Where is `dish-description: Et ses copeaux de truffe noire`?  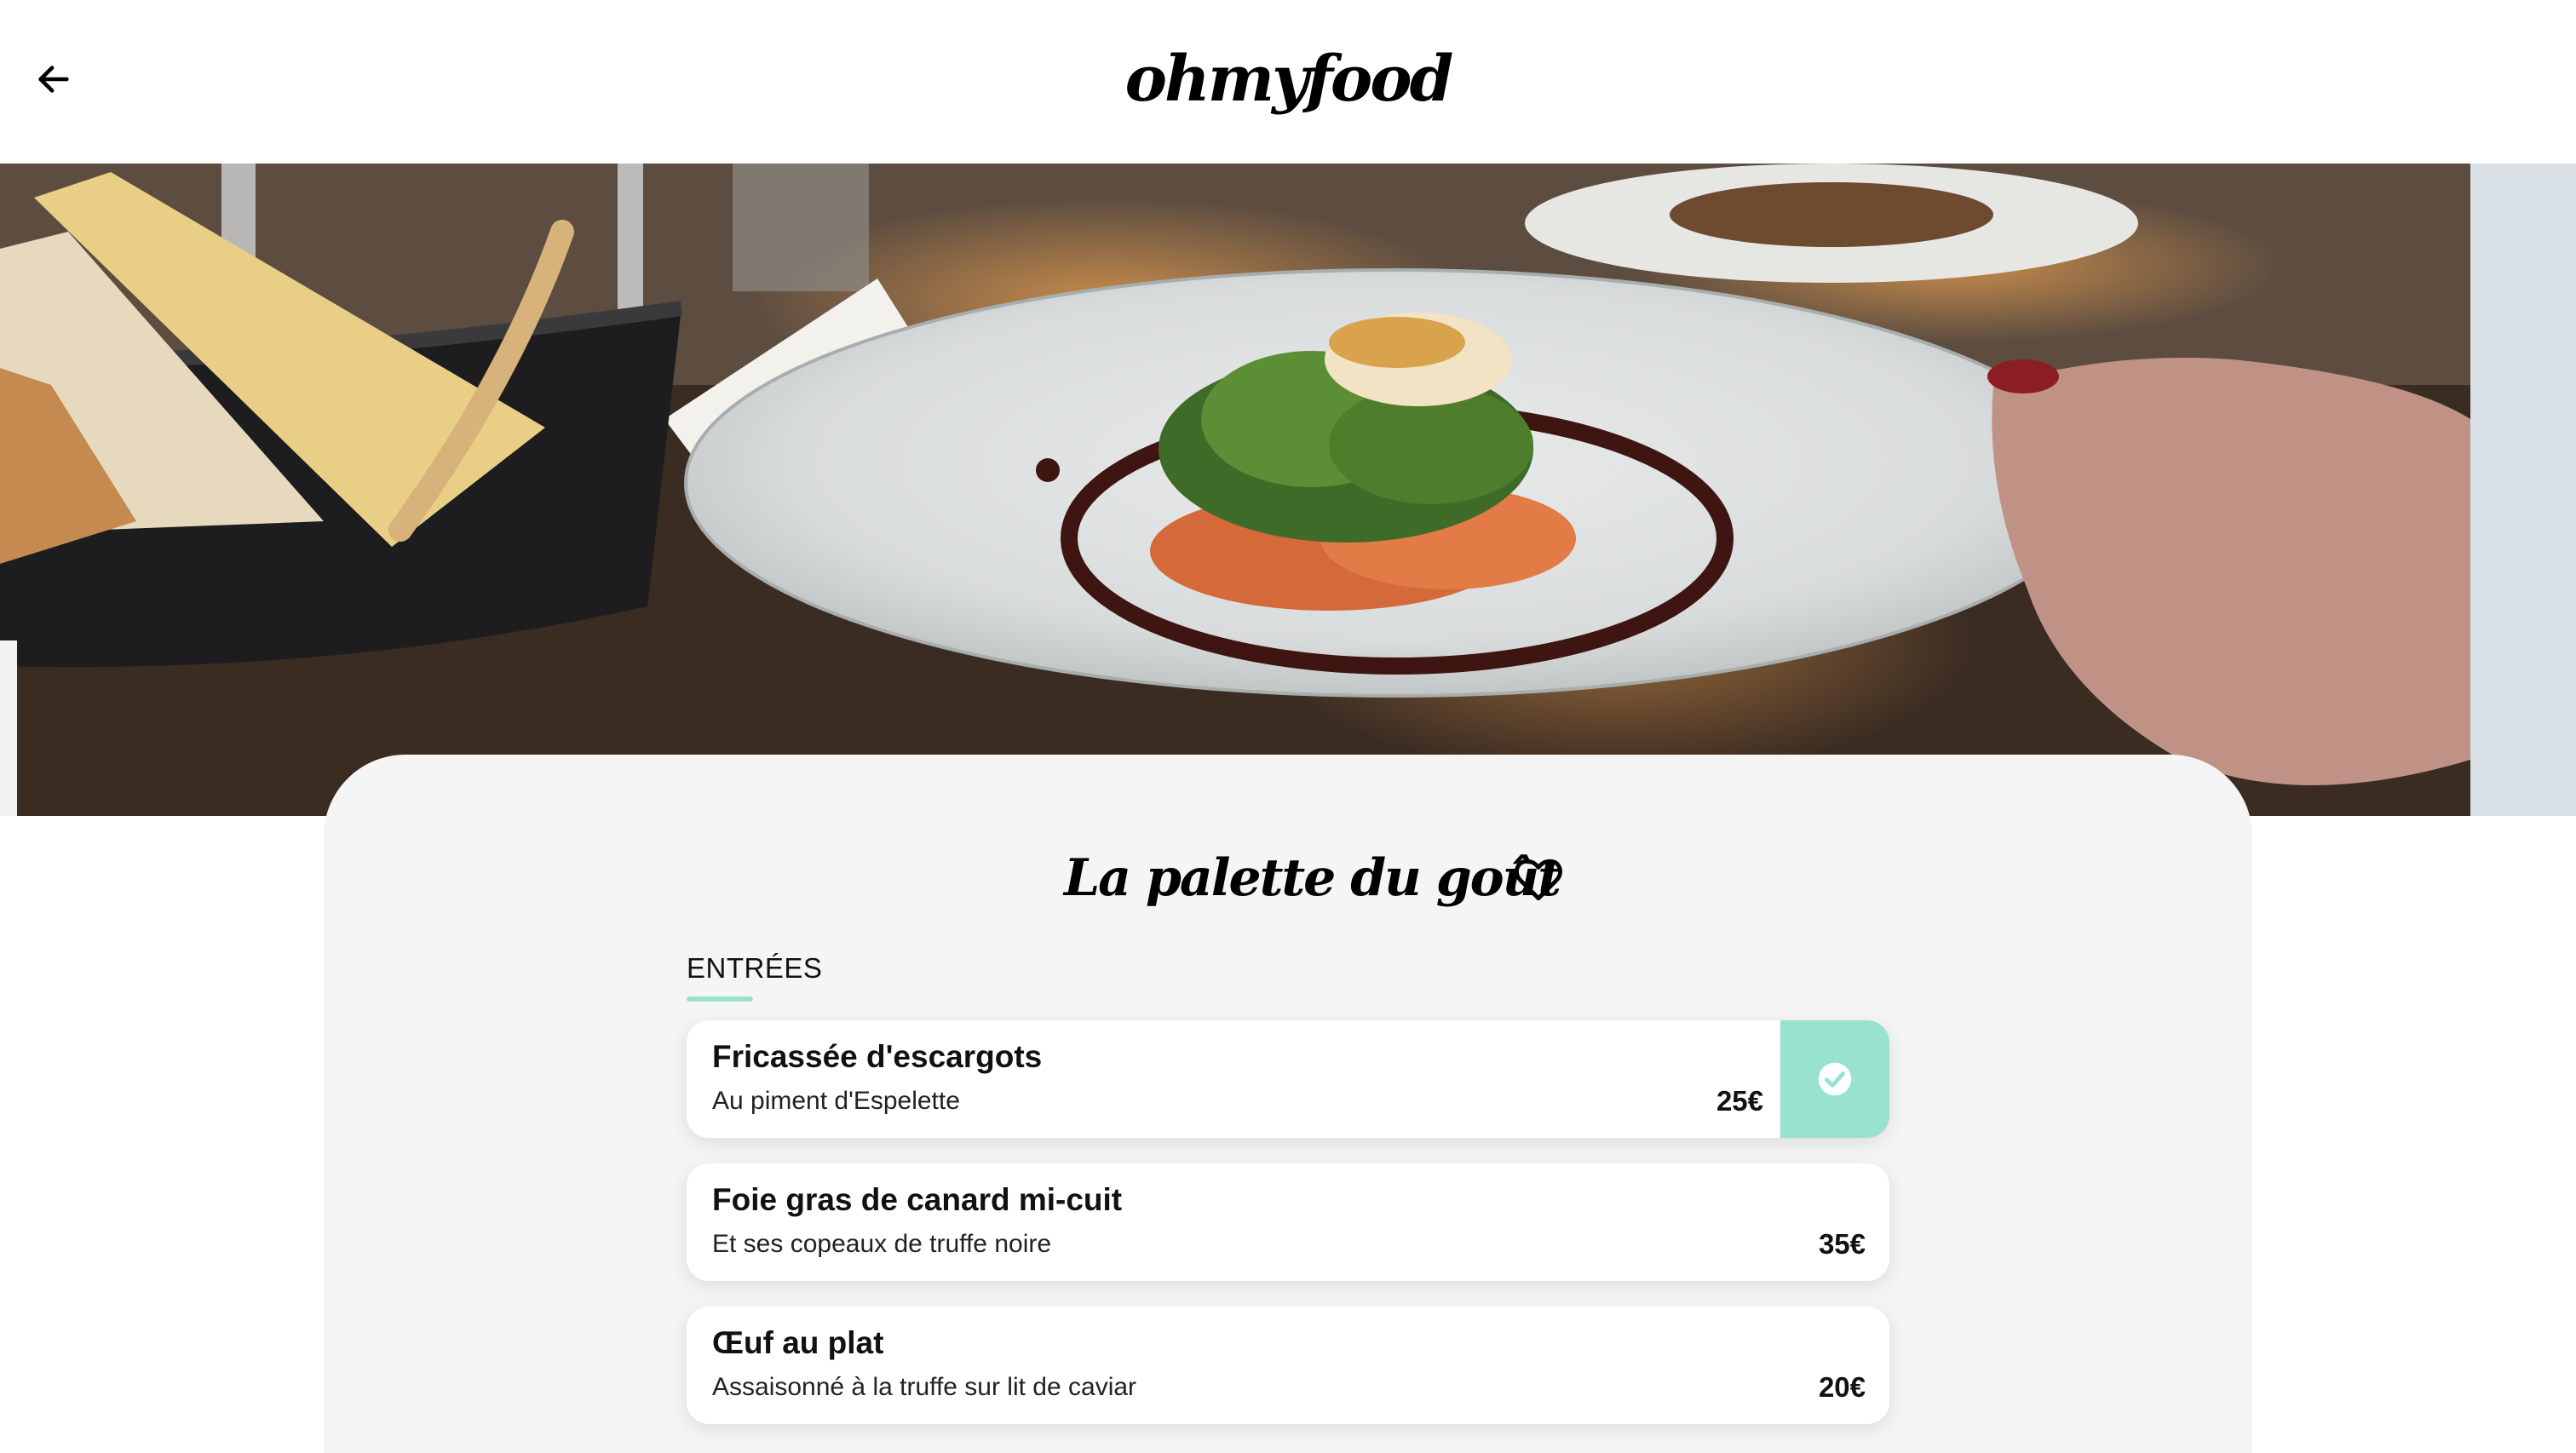 dish-description: Et ses copeaux de truffe noire is located at coordinates (882, 1244).